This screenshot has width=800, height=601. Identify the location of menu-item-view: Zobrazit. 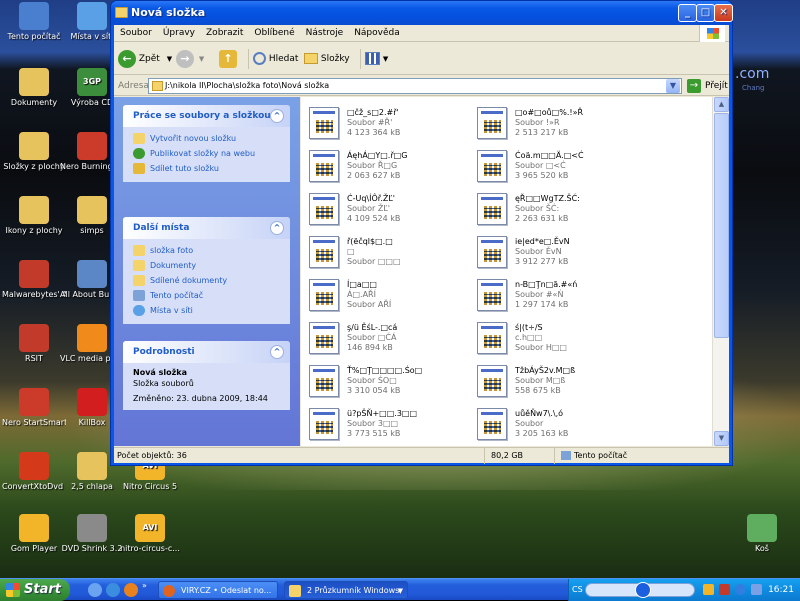
(224, 33).